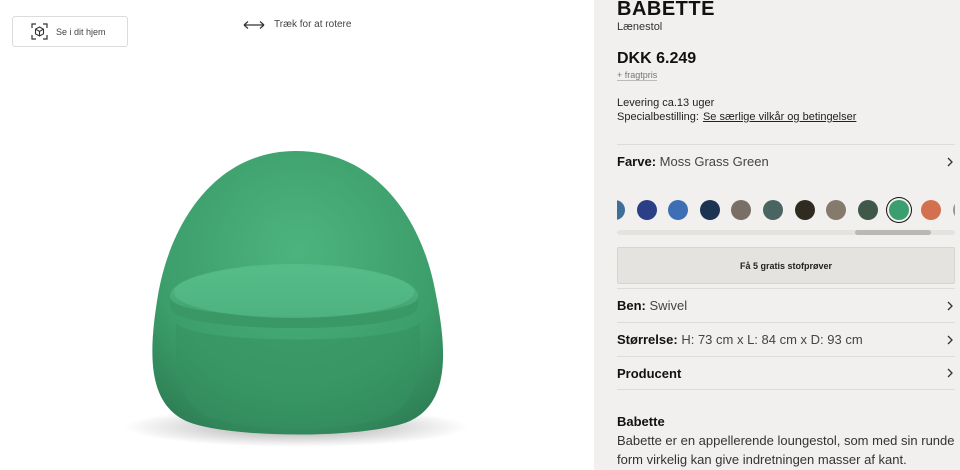  I want to click on freight-link: + fragtpris, so click(637, 75).